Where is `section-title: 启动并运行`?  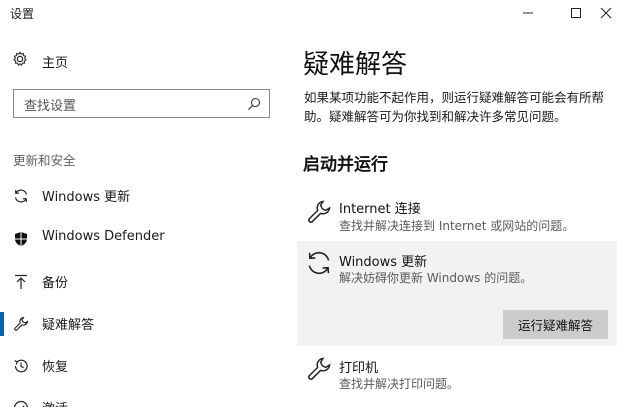
section-title: 启动并运行 is located at coordinates (345, 165).